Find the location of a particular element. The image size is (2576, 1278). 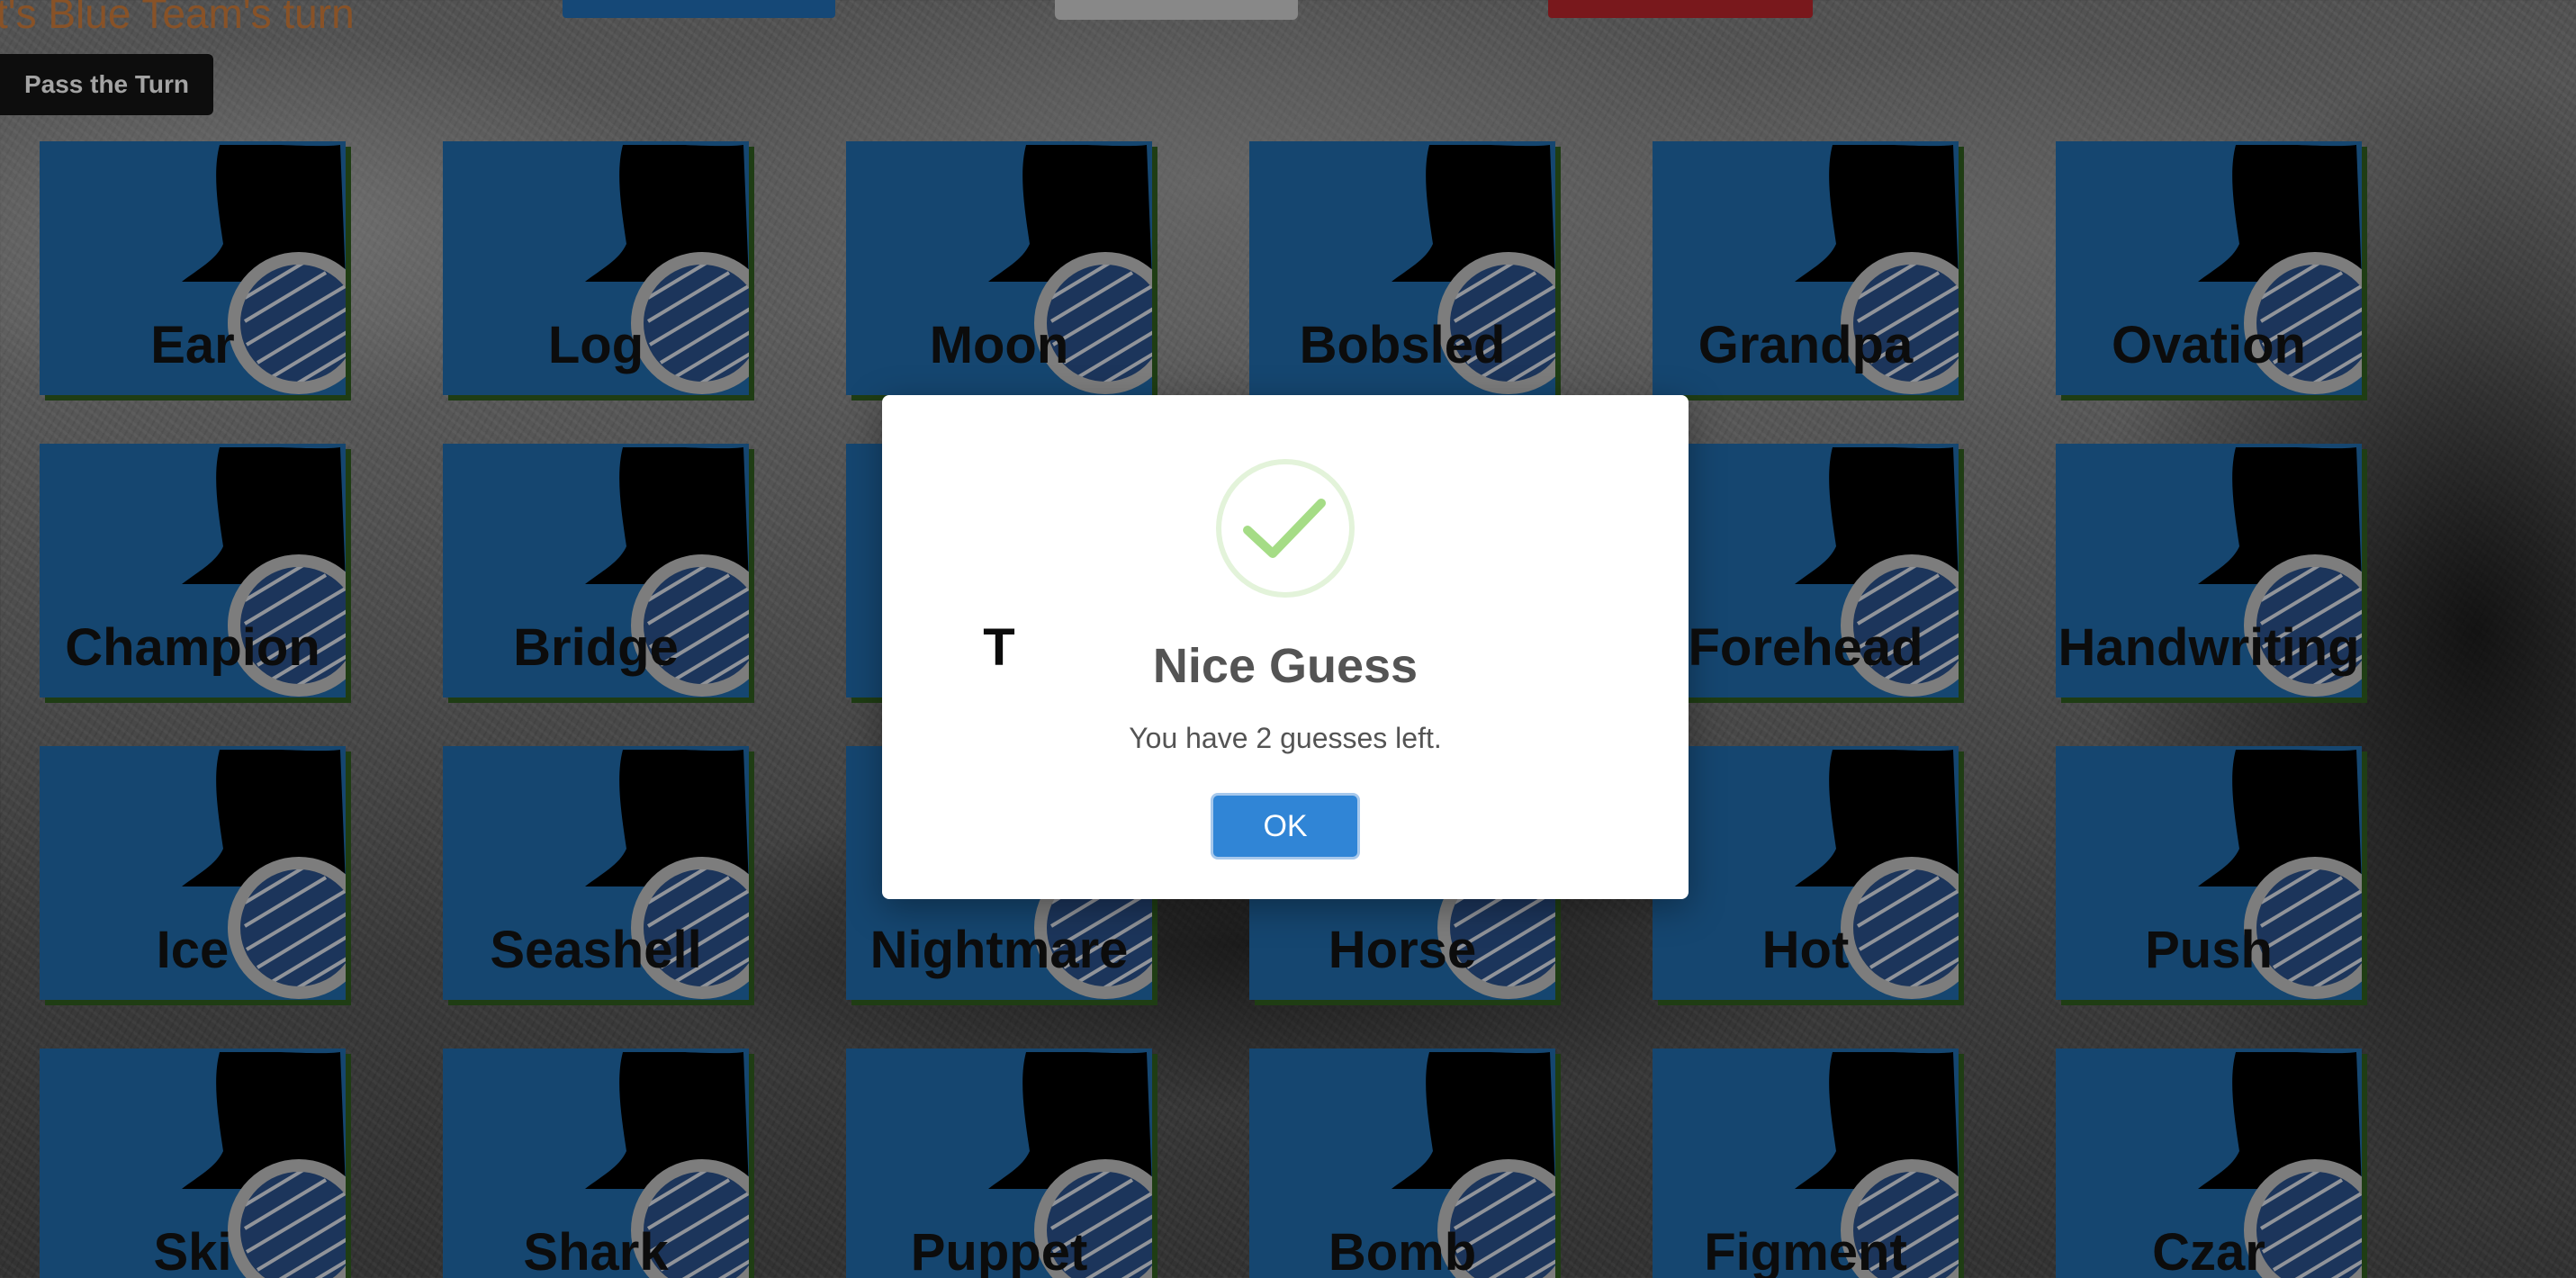

card-word: Grandpa is located at coordinates (1806, 345).